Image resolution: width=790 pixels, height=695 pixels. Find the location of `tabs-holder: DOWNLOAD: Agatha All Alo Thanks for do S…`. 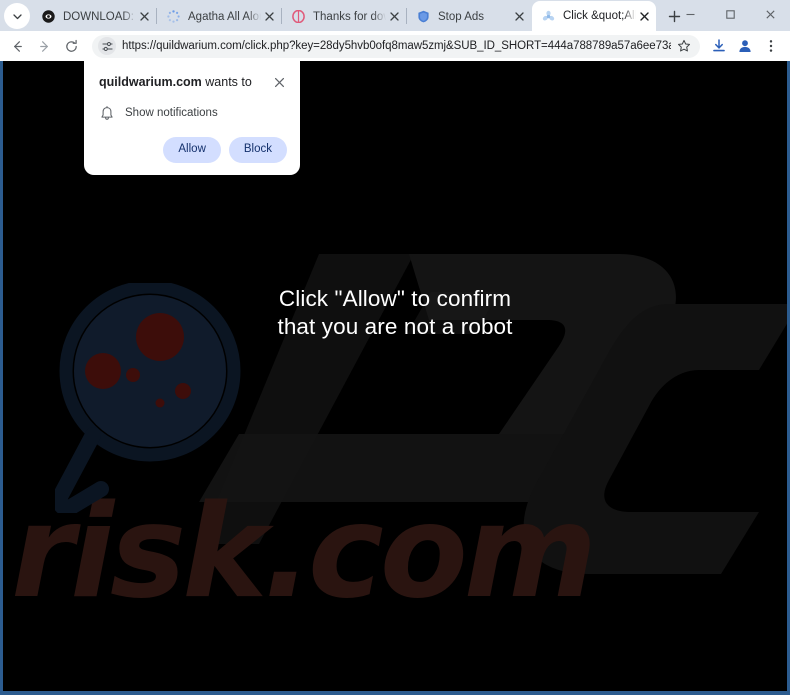

tabs-holder: DOWNLOAD: Agatha All Alo Thanks for do S… is located at coordinates (356, 15).